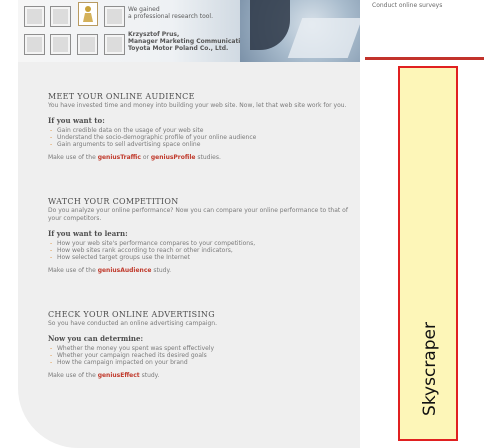  Describe the element at coordinates (144, 9) in the screenshot. I see `quote-line: We gained` at that location.